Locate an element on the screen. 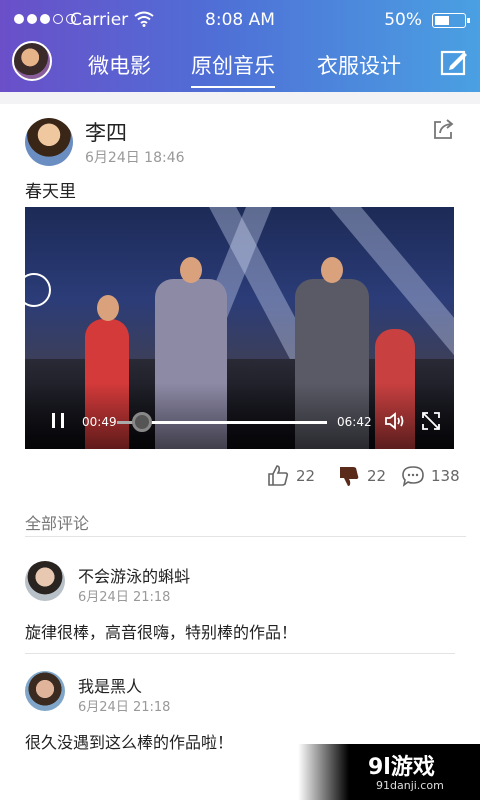  tab-clothing-design: 衣服设计 is located at coordinates (359, 65).